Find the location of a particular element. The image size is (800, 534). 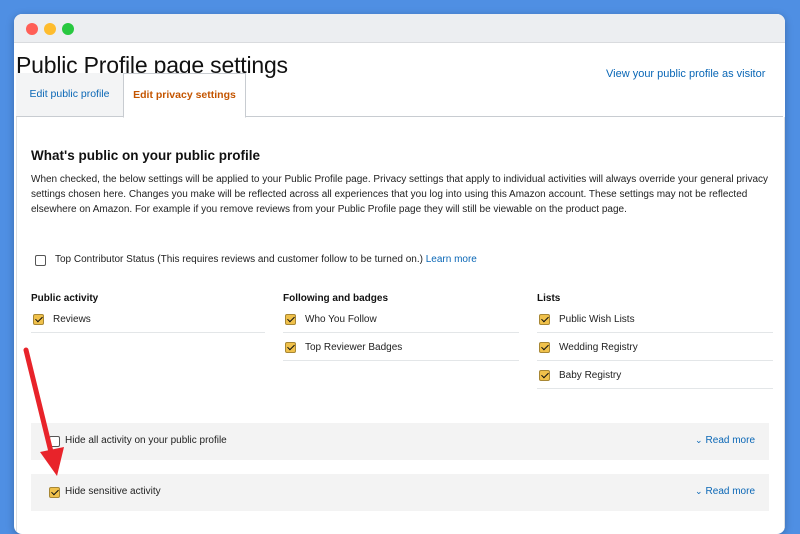

list-item: Who You Follow is located at coordinates (401, 321).